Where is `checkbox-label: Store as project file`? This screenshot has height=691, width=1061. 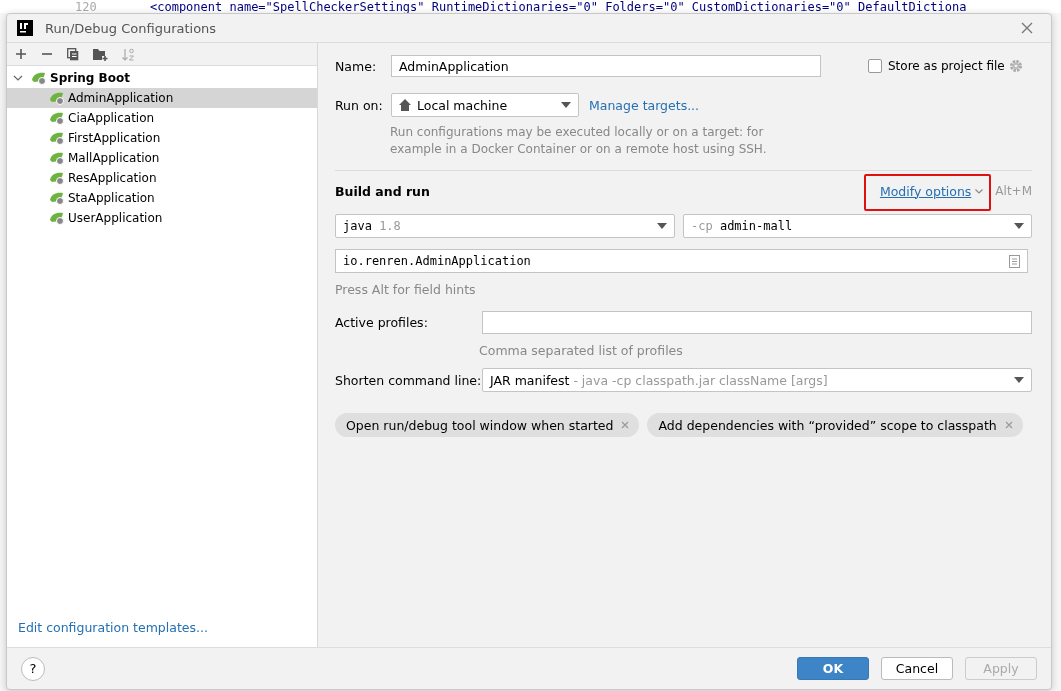 checkbox-label: Store as project file is located at coordinates (946, 66).